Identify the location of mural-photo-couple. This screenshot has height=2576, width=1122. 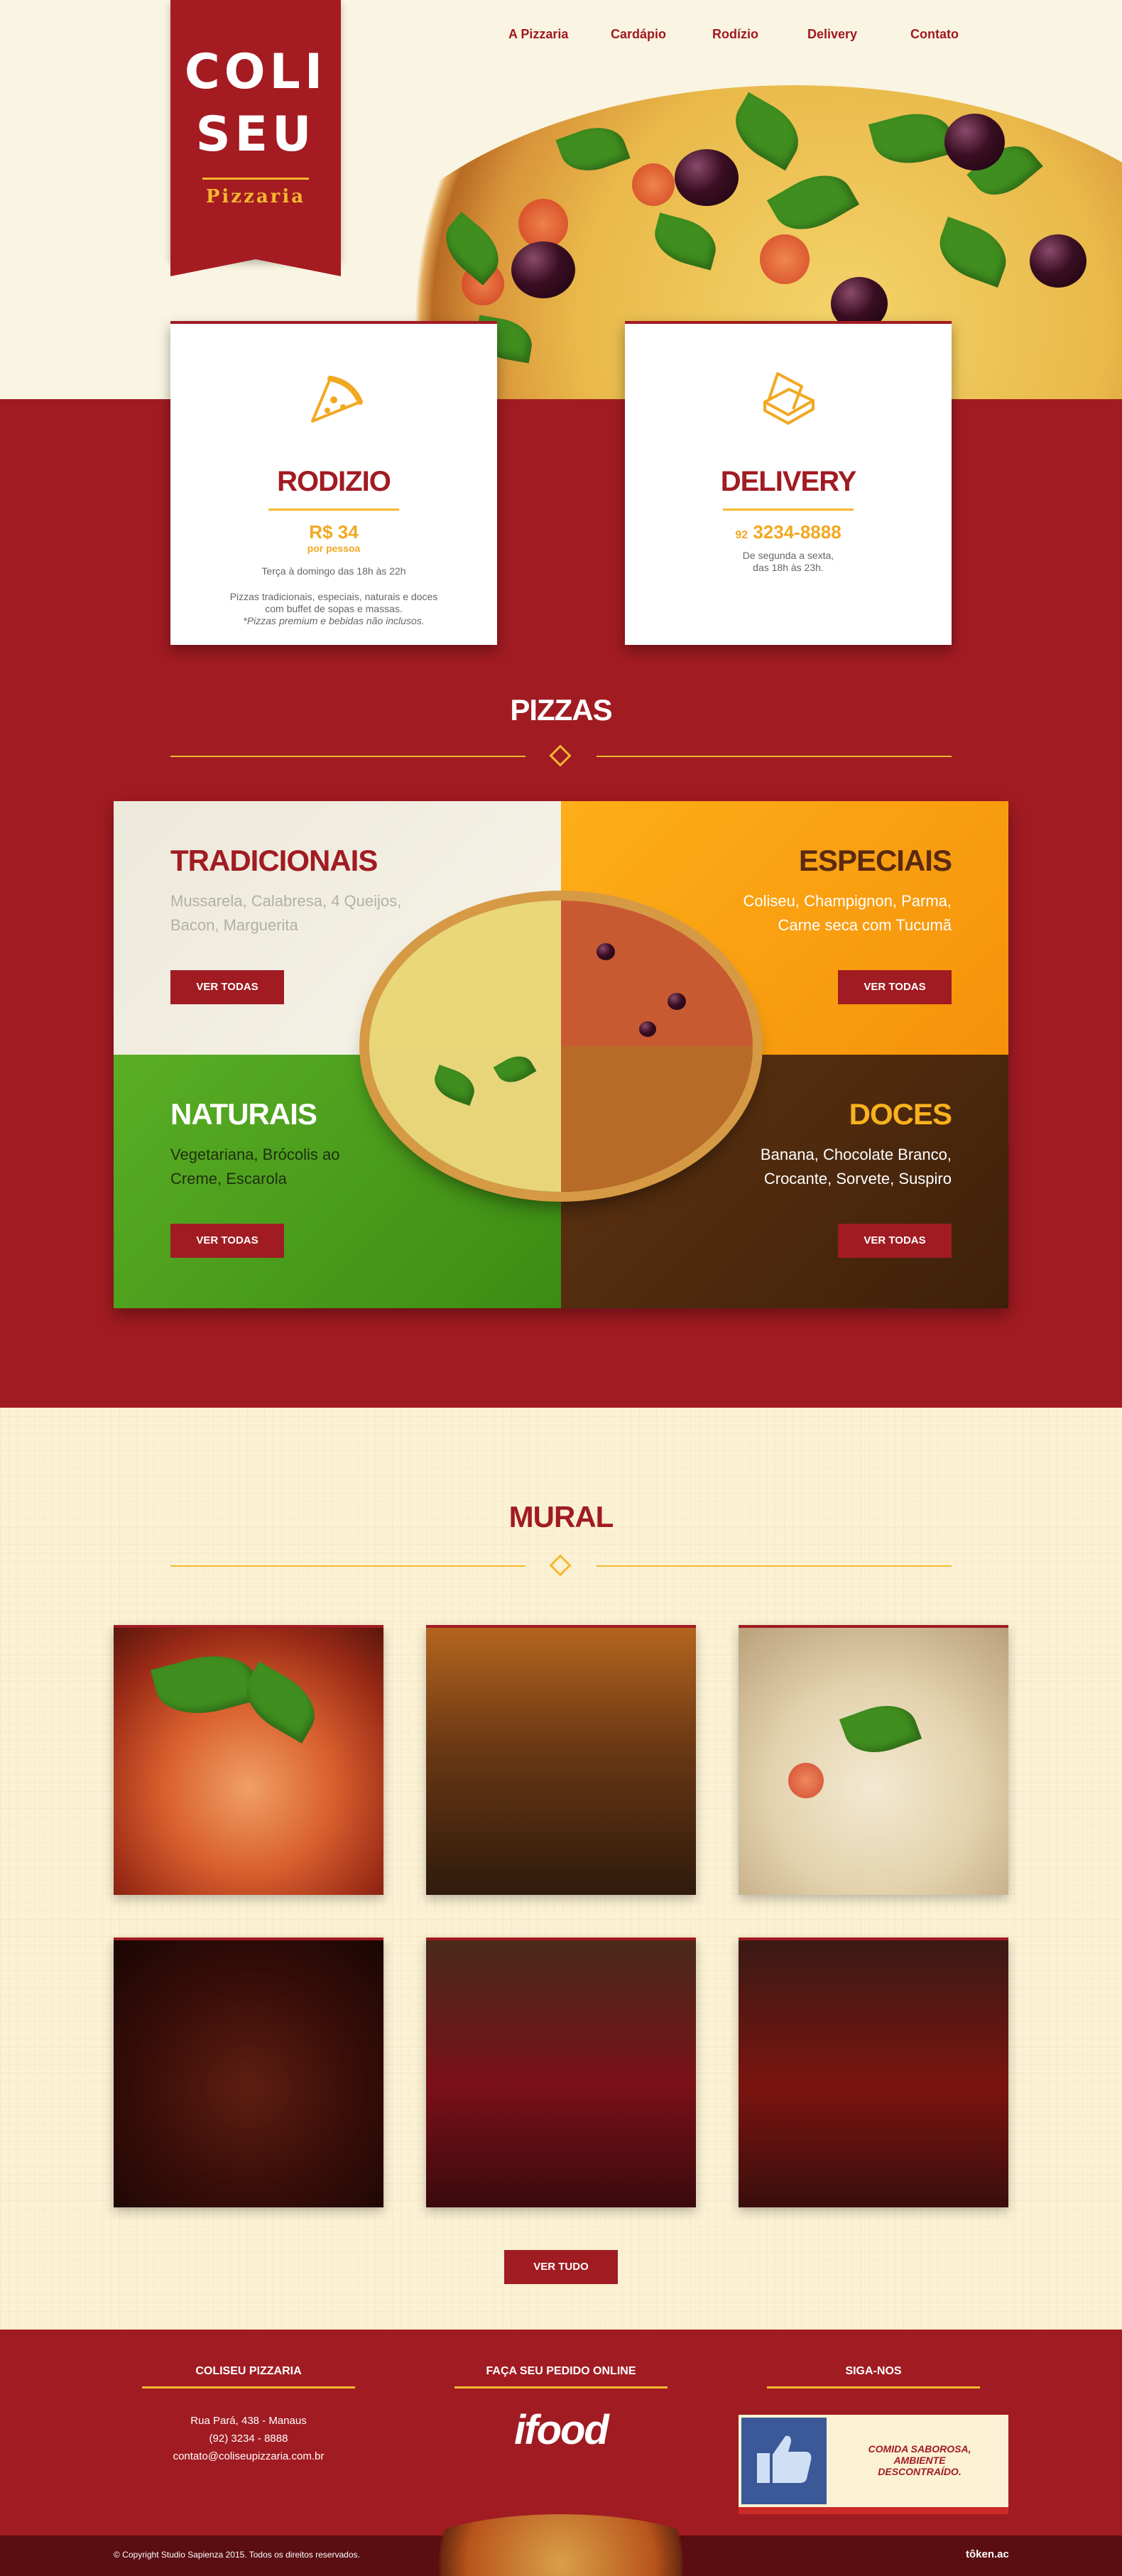
(873, 2072).